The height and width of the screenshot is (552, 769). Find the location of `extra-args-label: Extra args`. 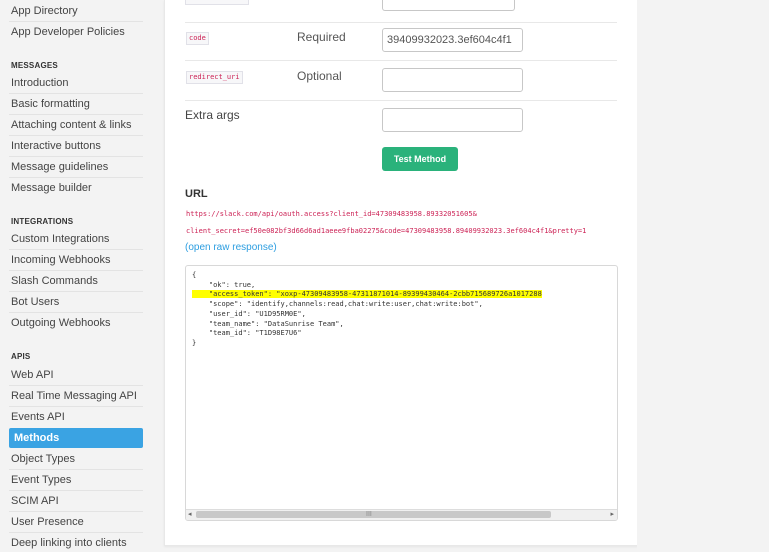

extra-args-label: Extra args is located at coordinates (212, 115).